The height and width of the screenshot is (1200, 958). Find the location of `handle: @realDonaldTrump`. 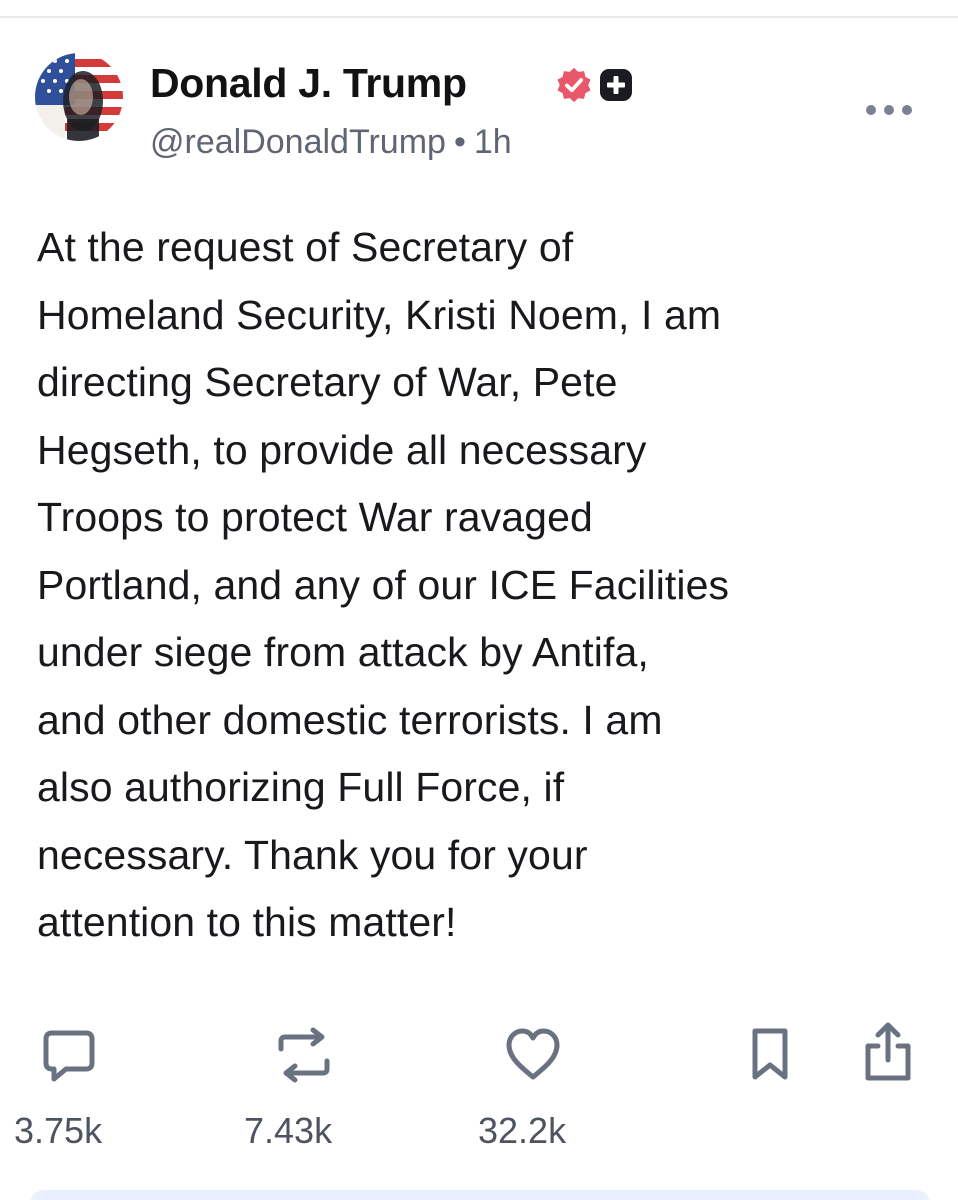

handle: @realDonaldTrump is located at coordinates (298, 142).